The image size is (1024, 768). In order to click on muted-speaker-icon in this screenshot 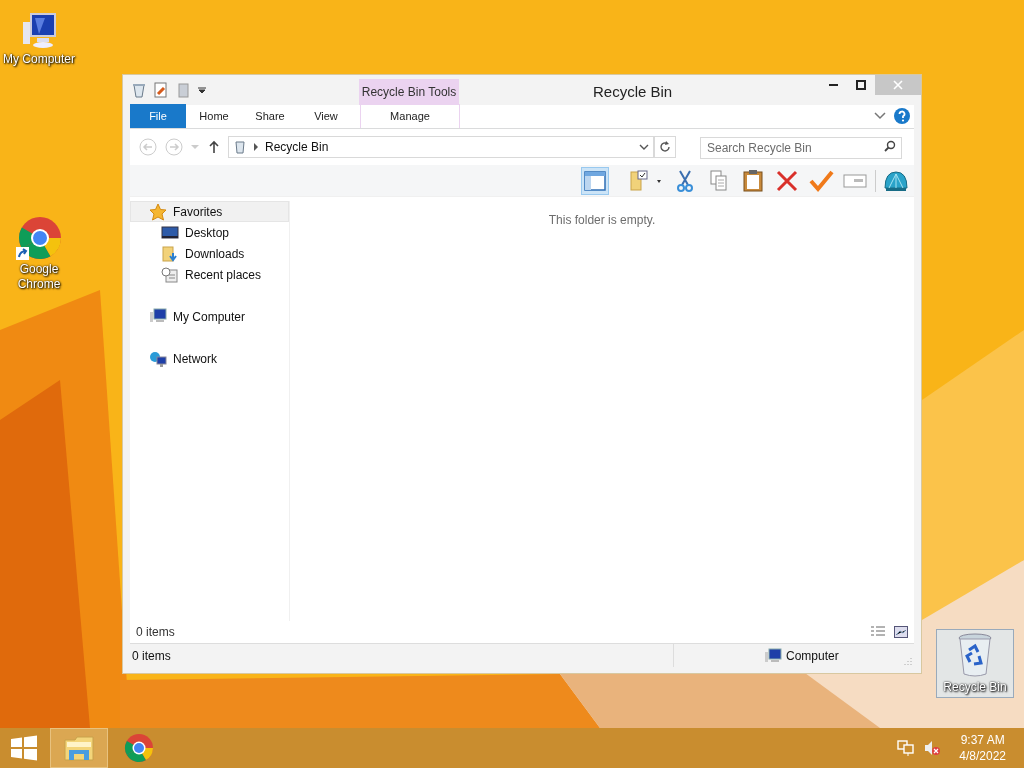, I will do `click(932, 748)`.